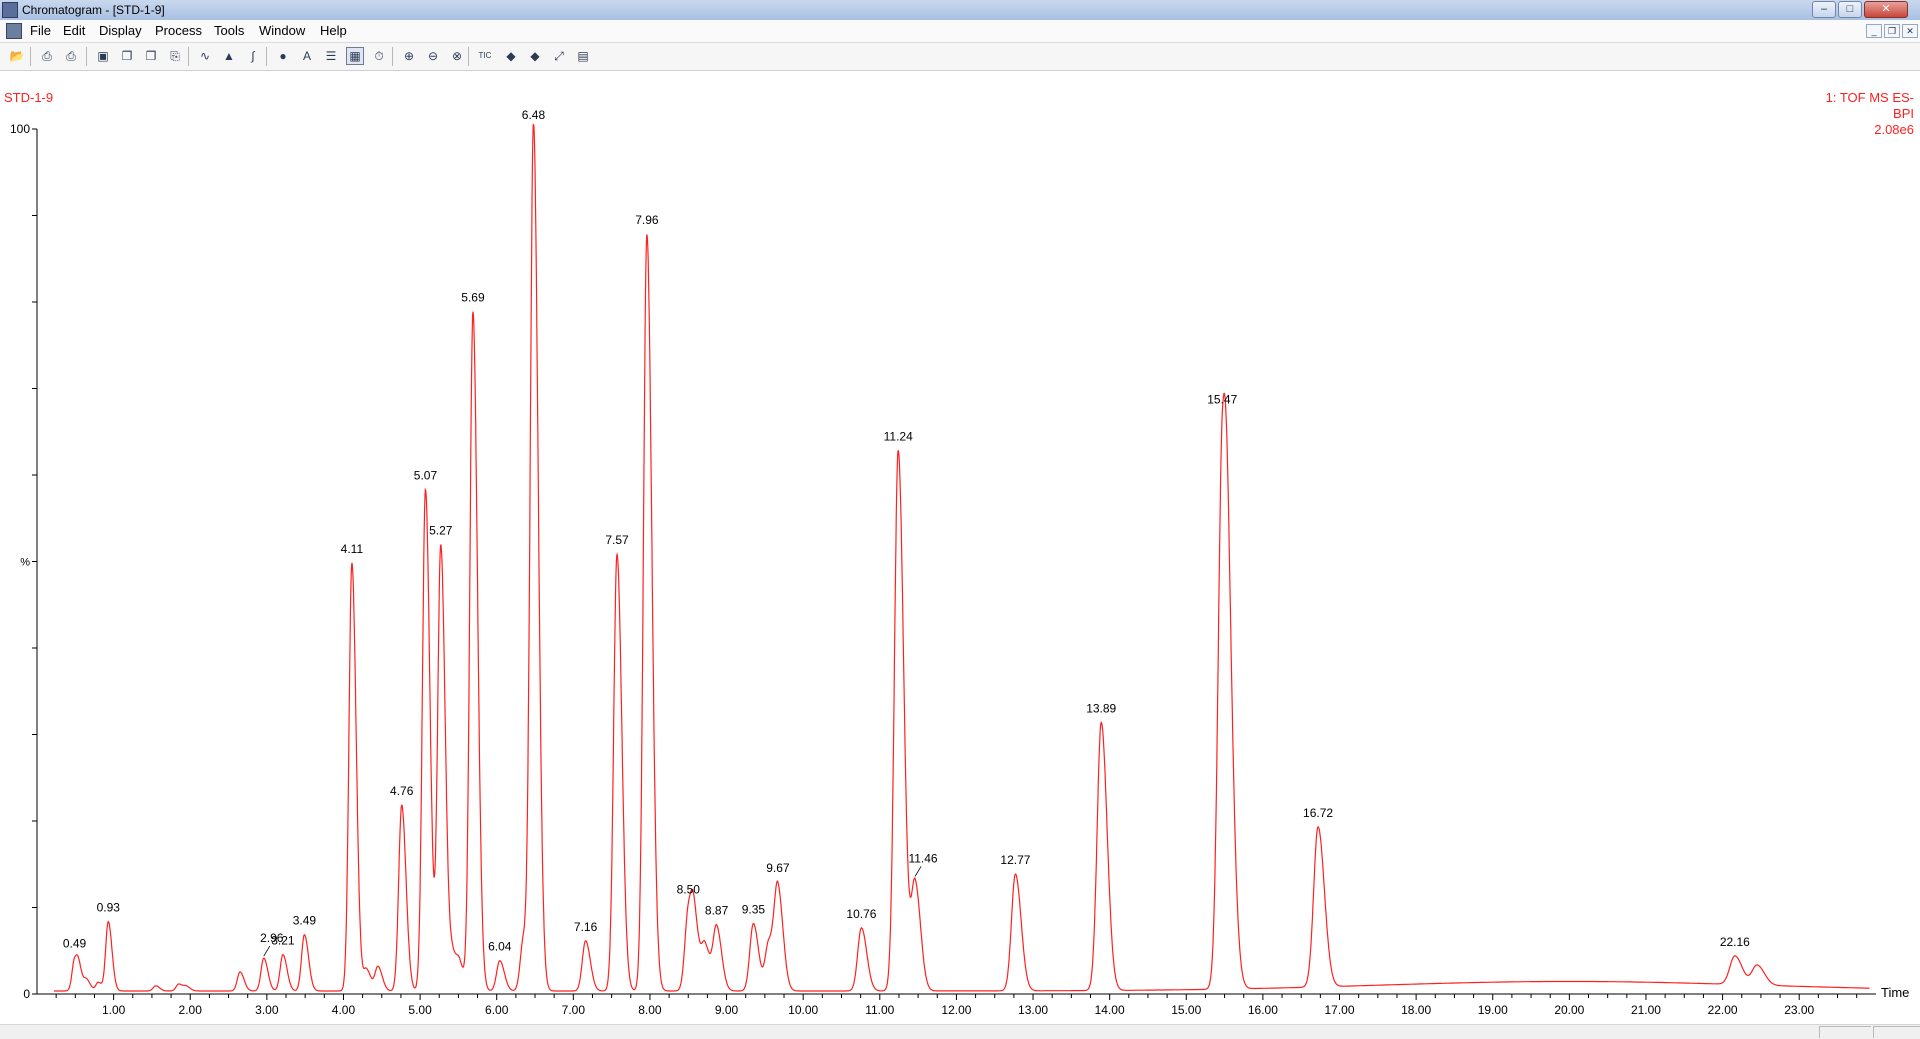 The width and height of the screenshot is (1920, 1039). Describe the element at coordinates (229, 56) in the screenshot. I see `peak-icon: ▲` at that location.